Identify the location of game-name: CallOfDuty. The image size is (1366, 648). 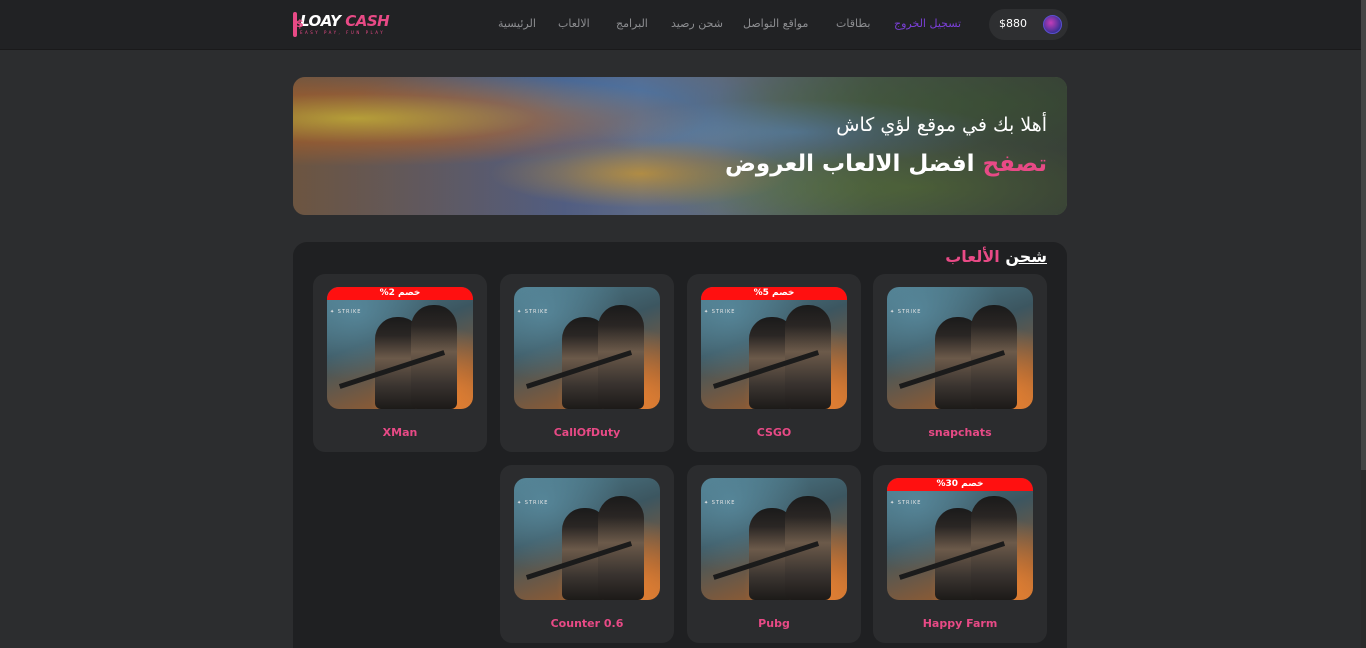
(587, 432).